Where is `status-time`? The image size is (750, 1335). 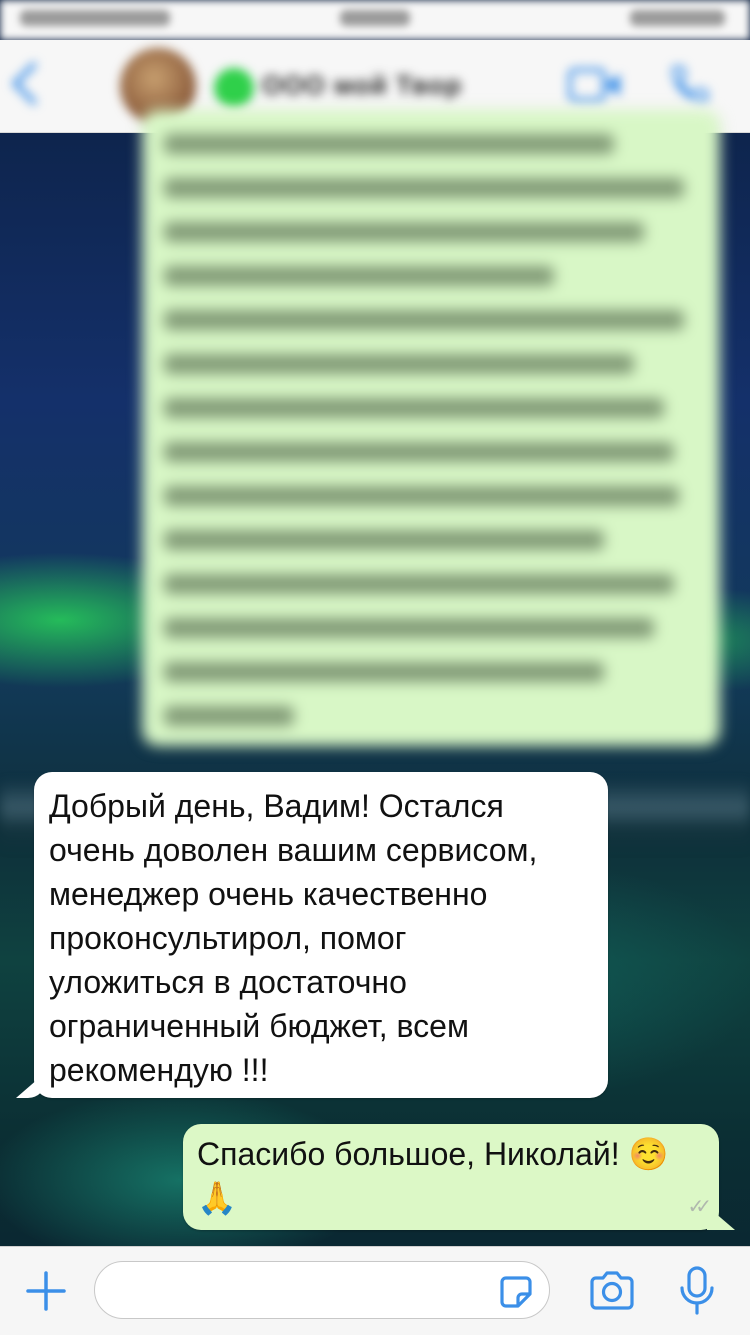
status-time is located at coordinates (375, 18).